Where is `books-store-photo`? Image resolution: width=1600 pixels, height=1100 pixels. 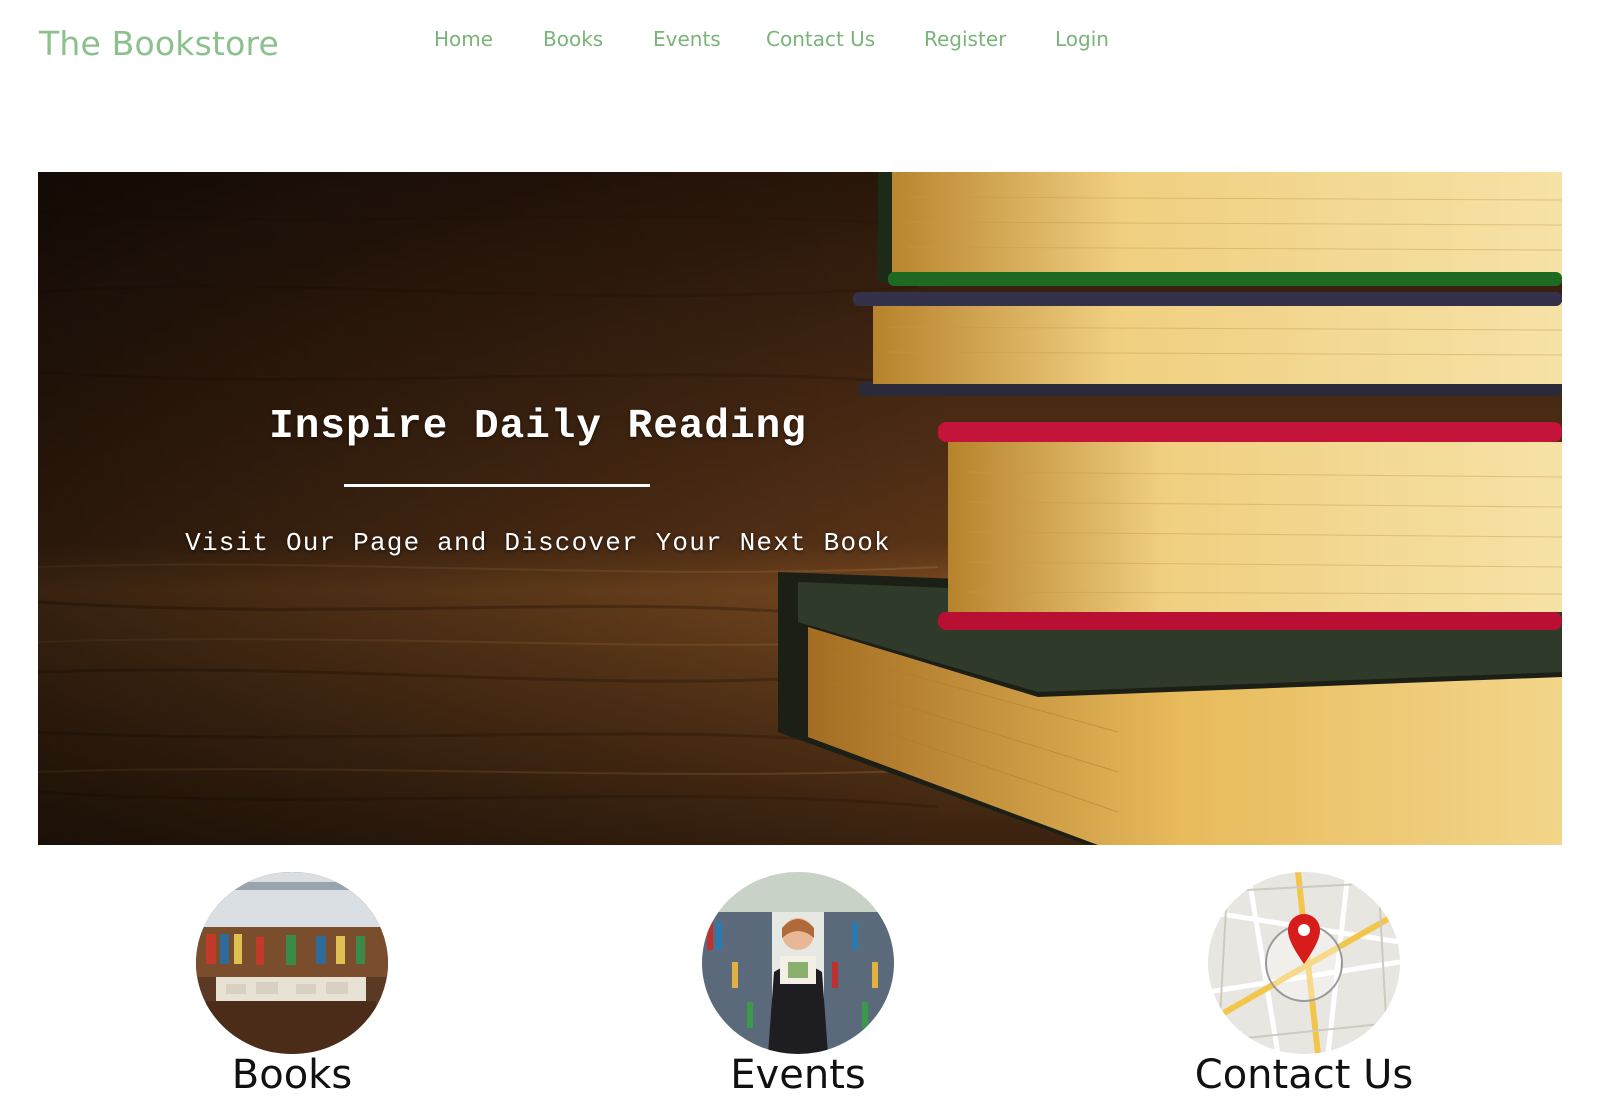 books-store-photo is located at coordinates (292, 963).